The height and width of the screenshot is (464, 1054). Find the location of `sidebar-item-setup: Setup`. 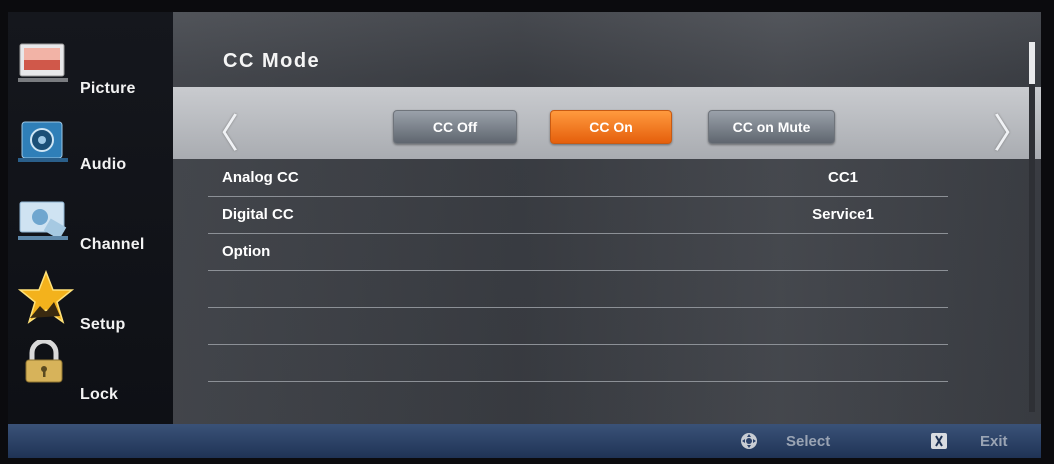

sidebar-item-setup: Setup is located at coordinates (90, 305).